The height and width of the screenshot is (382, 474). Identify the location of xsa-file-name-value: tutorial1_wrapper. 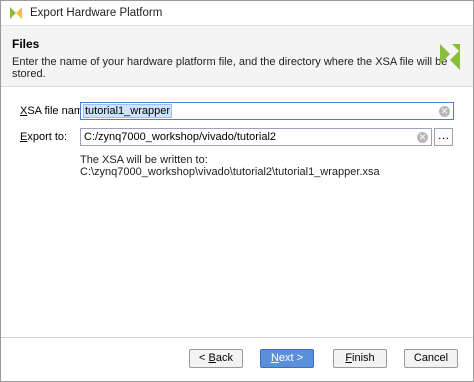
(127, 111).